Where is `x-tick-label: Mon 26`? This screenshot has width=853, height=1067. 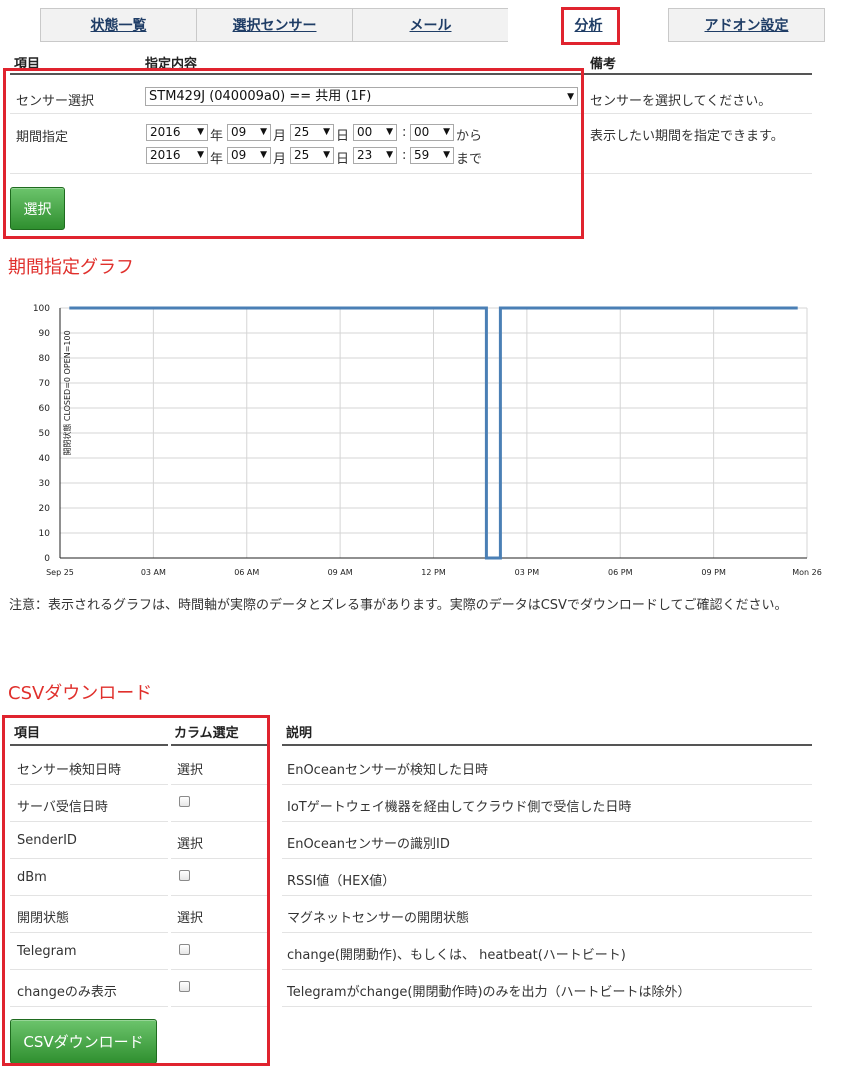
x-tick-label: Mon 26 is located at coordinates (807, 572).